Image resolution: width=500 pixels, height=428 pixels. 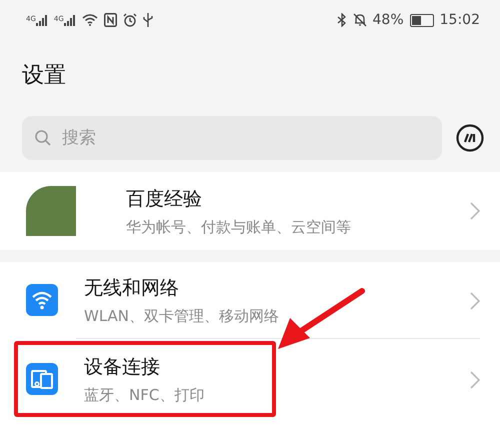 I want to click on account-name: 百度经验, so click(x=164, y=199).